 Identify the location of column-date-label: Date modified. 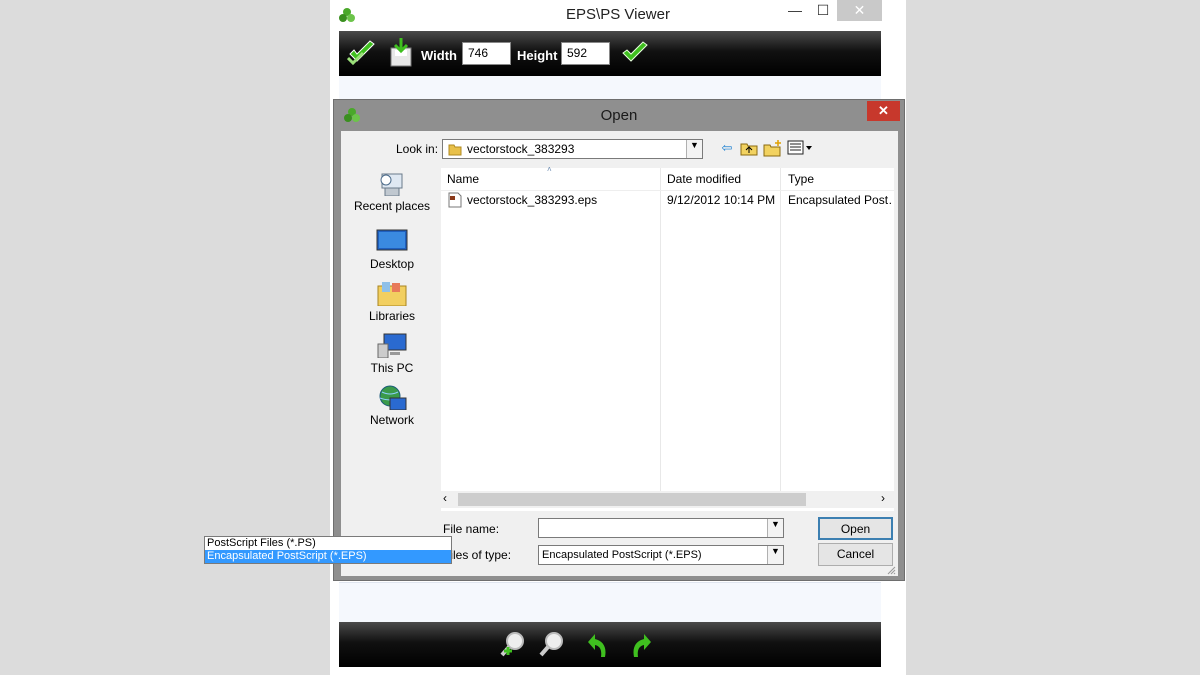
(704, 179).